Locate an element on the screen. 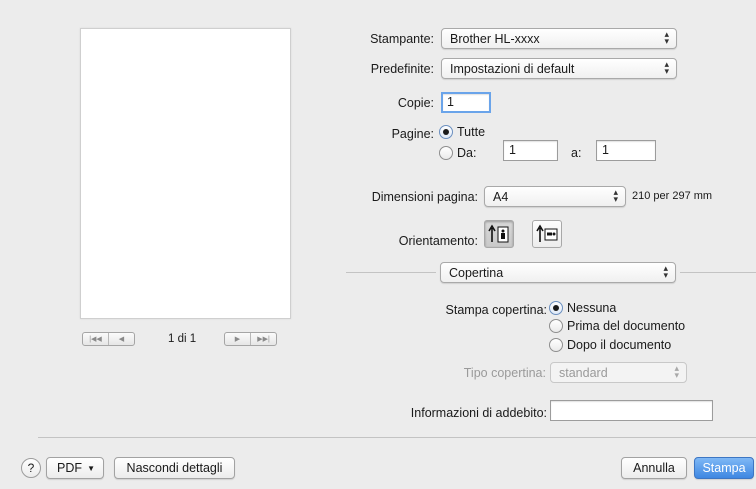 This screenshot has width=756, height=489. cover-type-label: Tipo copertina: is located at coordinates (504, 373).